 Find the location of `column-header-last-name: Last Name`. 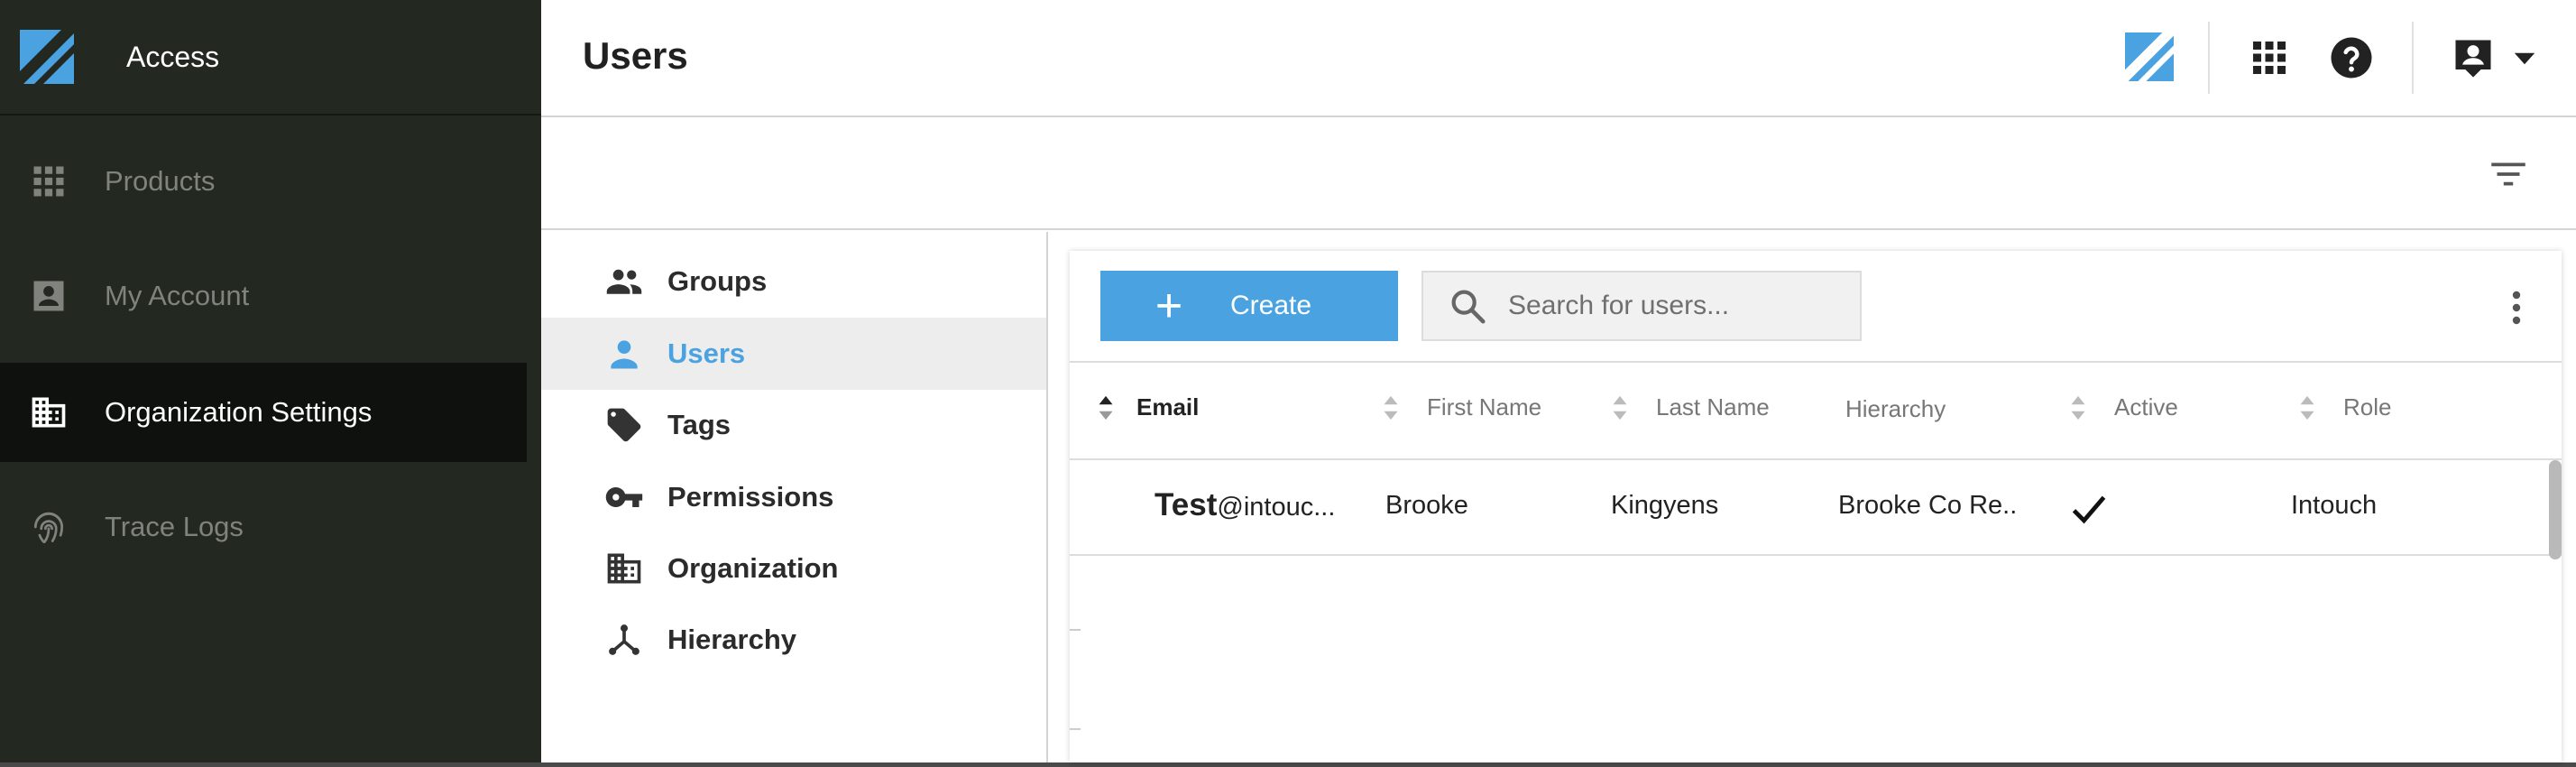

column-header-last-name: Last Name is located at coordinates (1690, 407).